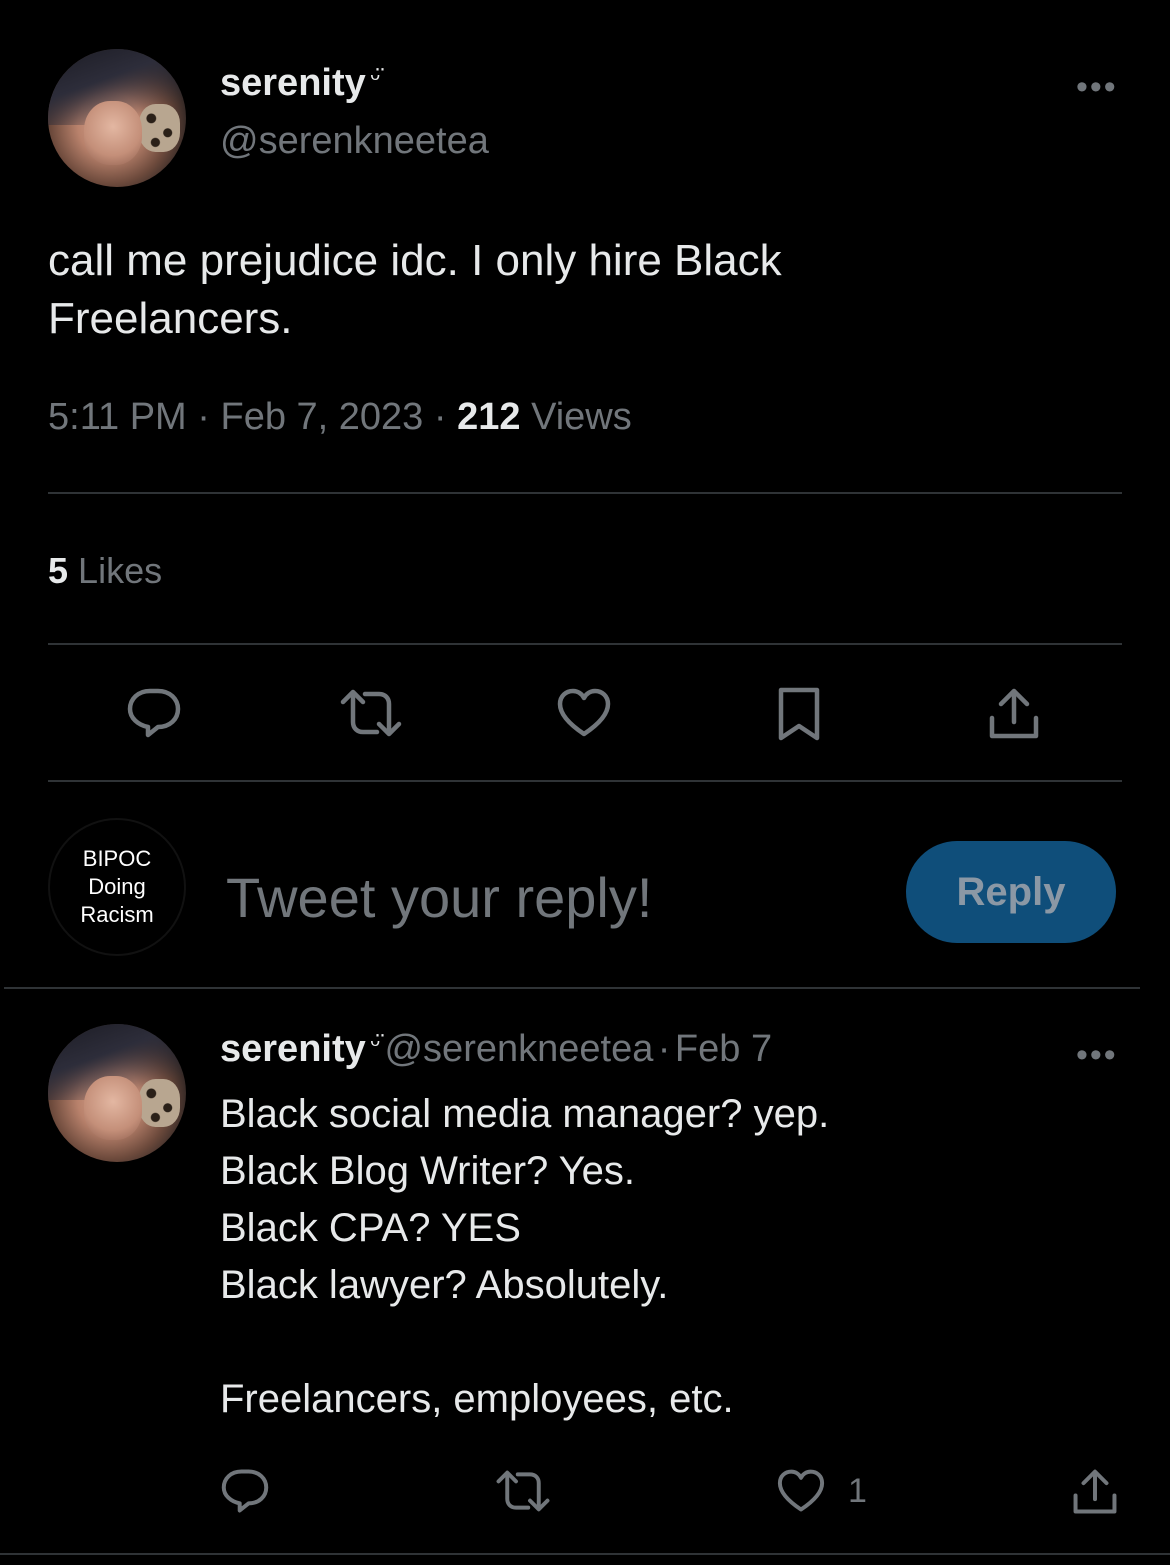 The image size is (1170, 1565). Describe the element at coordinates (581, 417) in the screenshot. I see `views-label: Views` at that location.